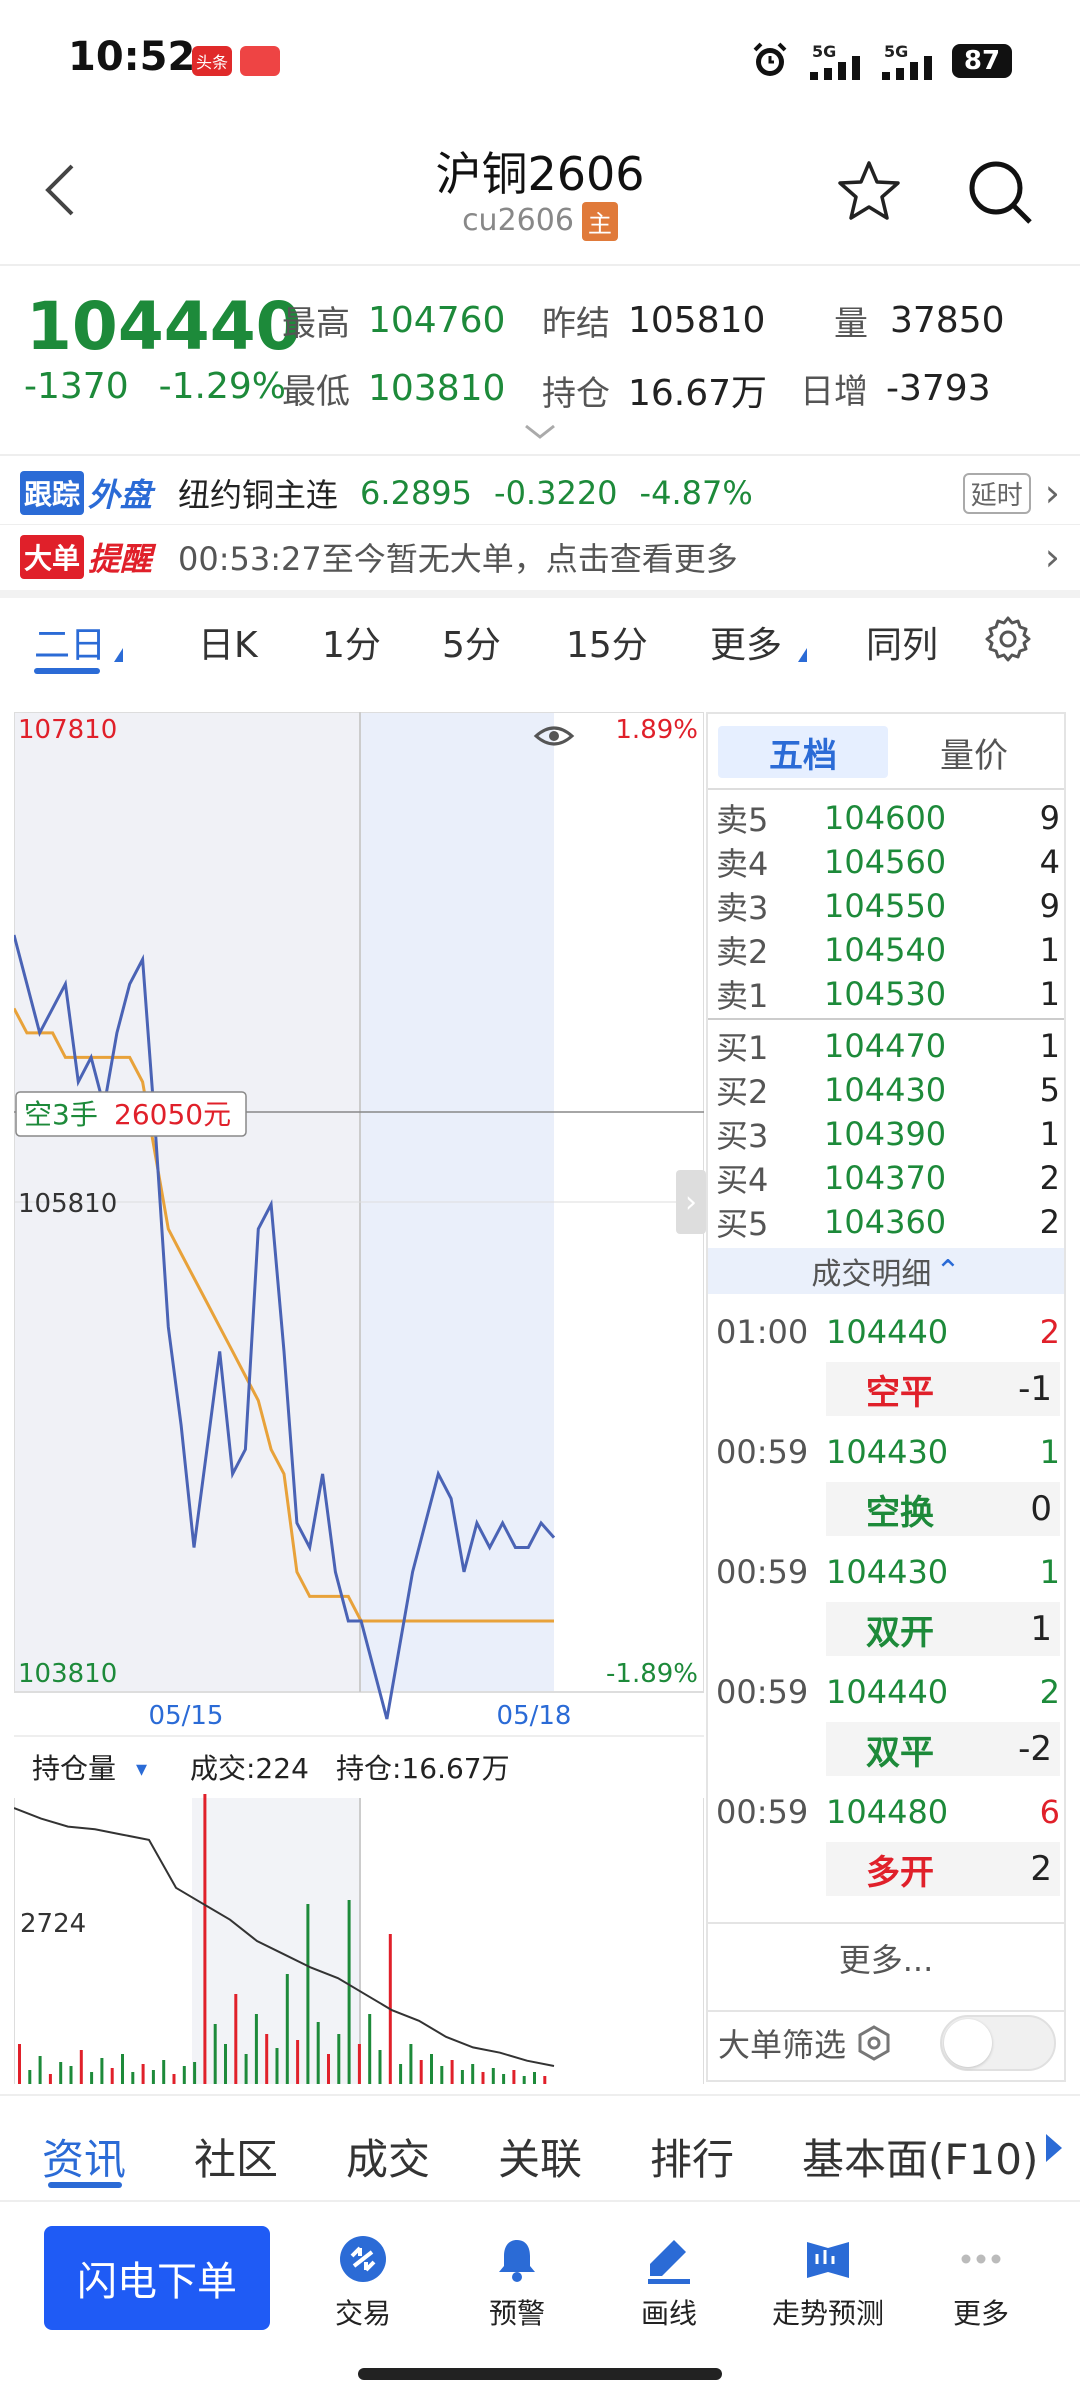  What do you see at coordinates (669, 2262) in the screenshot?
I see `pen-icon` at bounding box center [669, 2262].